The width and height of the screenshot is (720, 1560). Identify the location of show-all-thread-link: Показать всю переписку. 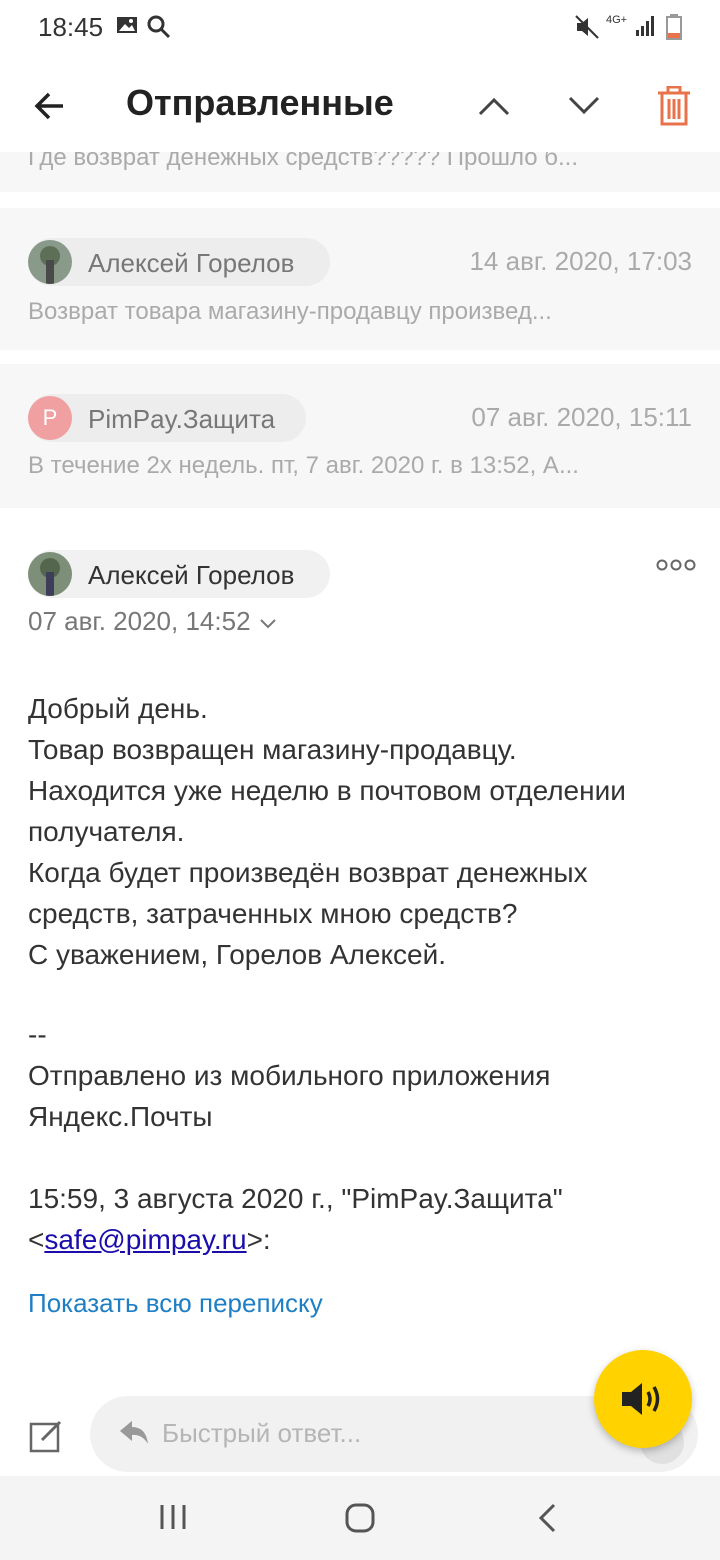
(175, 1303).